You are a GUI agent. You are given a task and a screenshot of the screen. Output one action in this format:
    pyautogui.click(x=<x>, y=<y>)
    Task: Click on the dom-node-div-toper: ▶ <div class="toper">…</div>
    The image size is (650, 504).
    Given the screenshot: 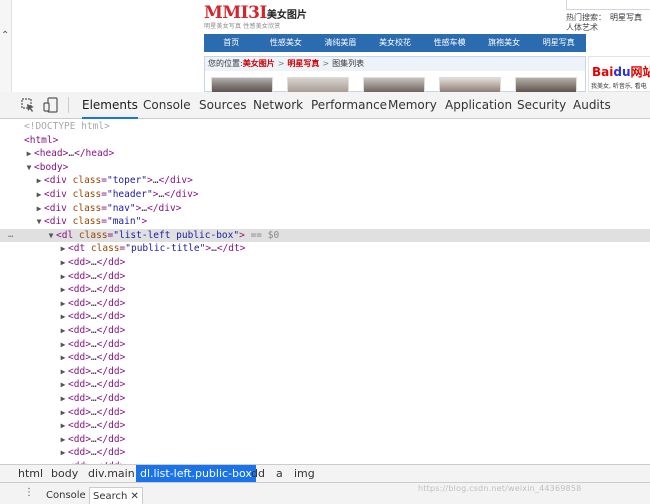 What is the action you would take?
    pyautogui.click(x=325, y=181)
    